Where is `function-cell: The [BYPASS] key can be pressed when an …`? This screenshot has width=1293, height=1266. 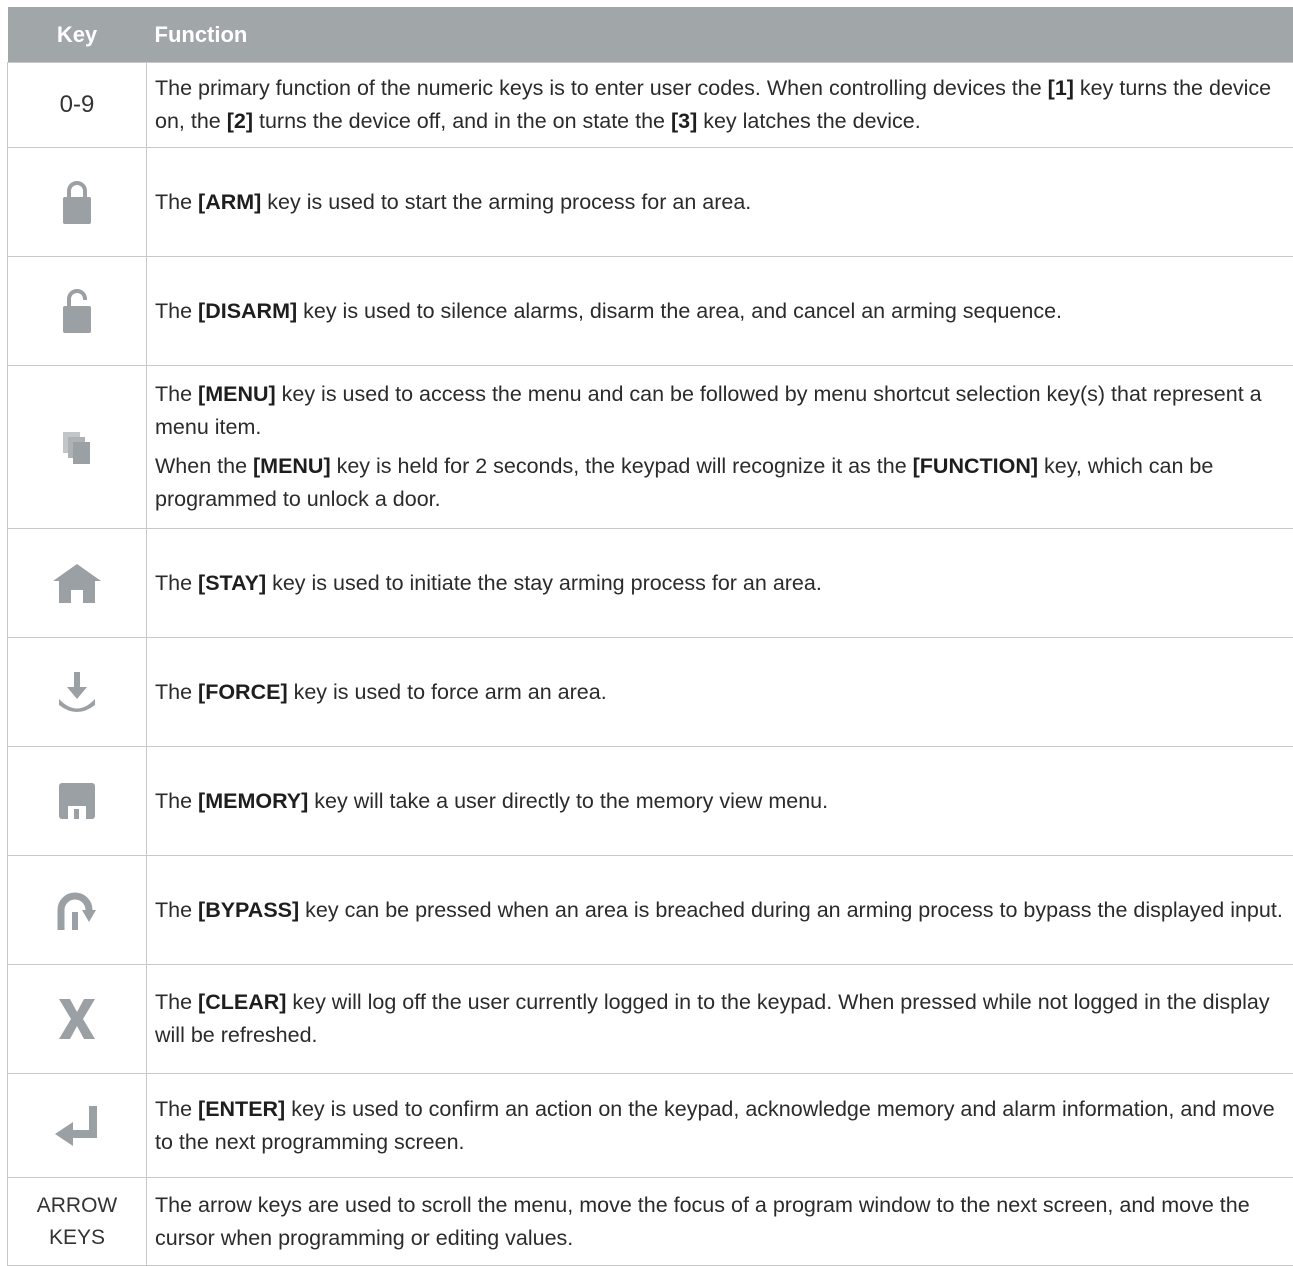 function-cell: The [BYPASS] key can be pressed when an … is located at coordinates (720, 910).